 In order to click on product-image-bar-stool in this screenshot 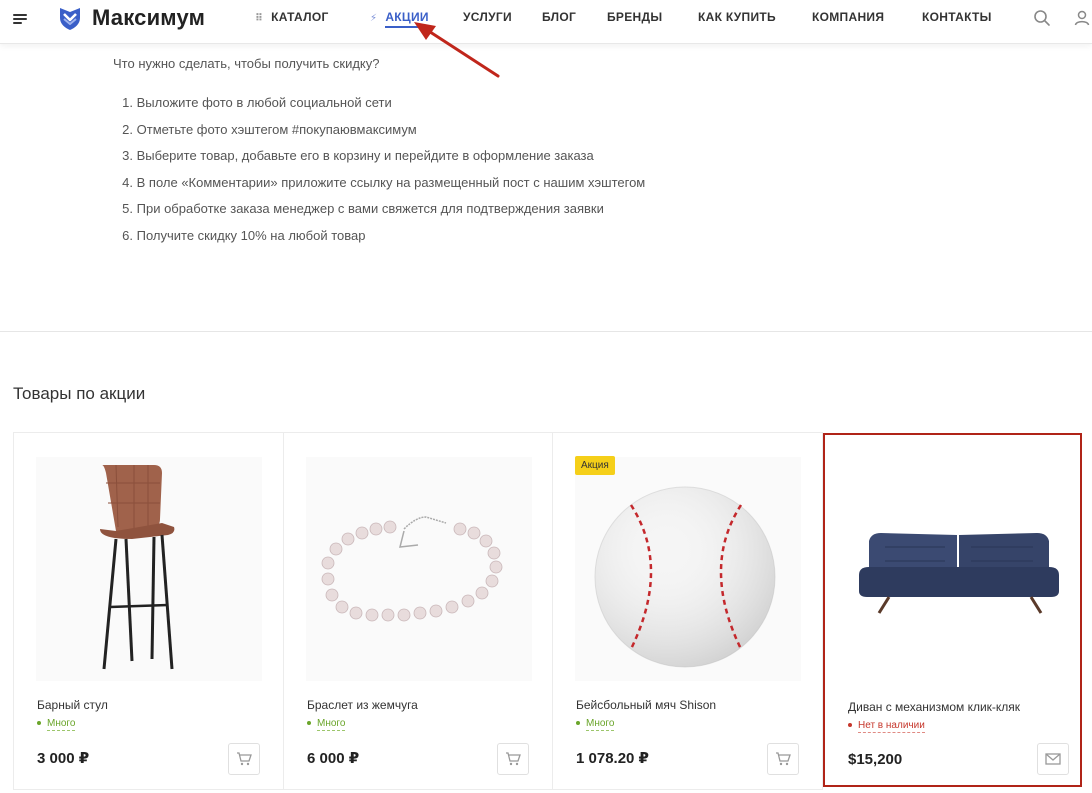, I will do `click(149, 569)`.